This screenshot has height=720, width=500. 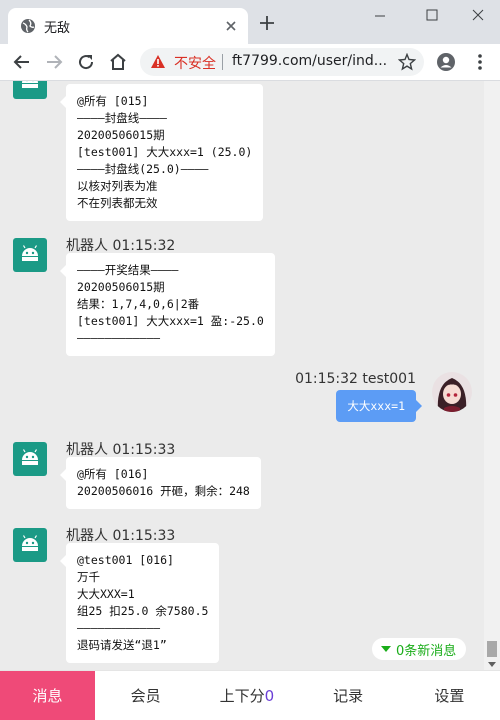 I want to click on nav-balance-count: 0, so click(x=269, y=695).